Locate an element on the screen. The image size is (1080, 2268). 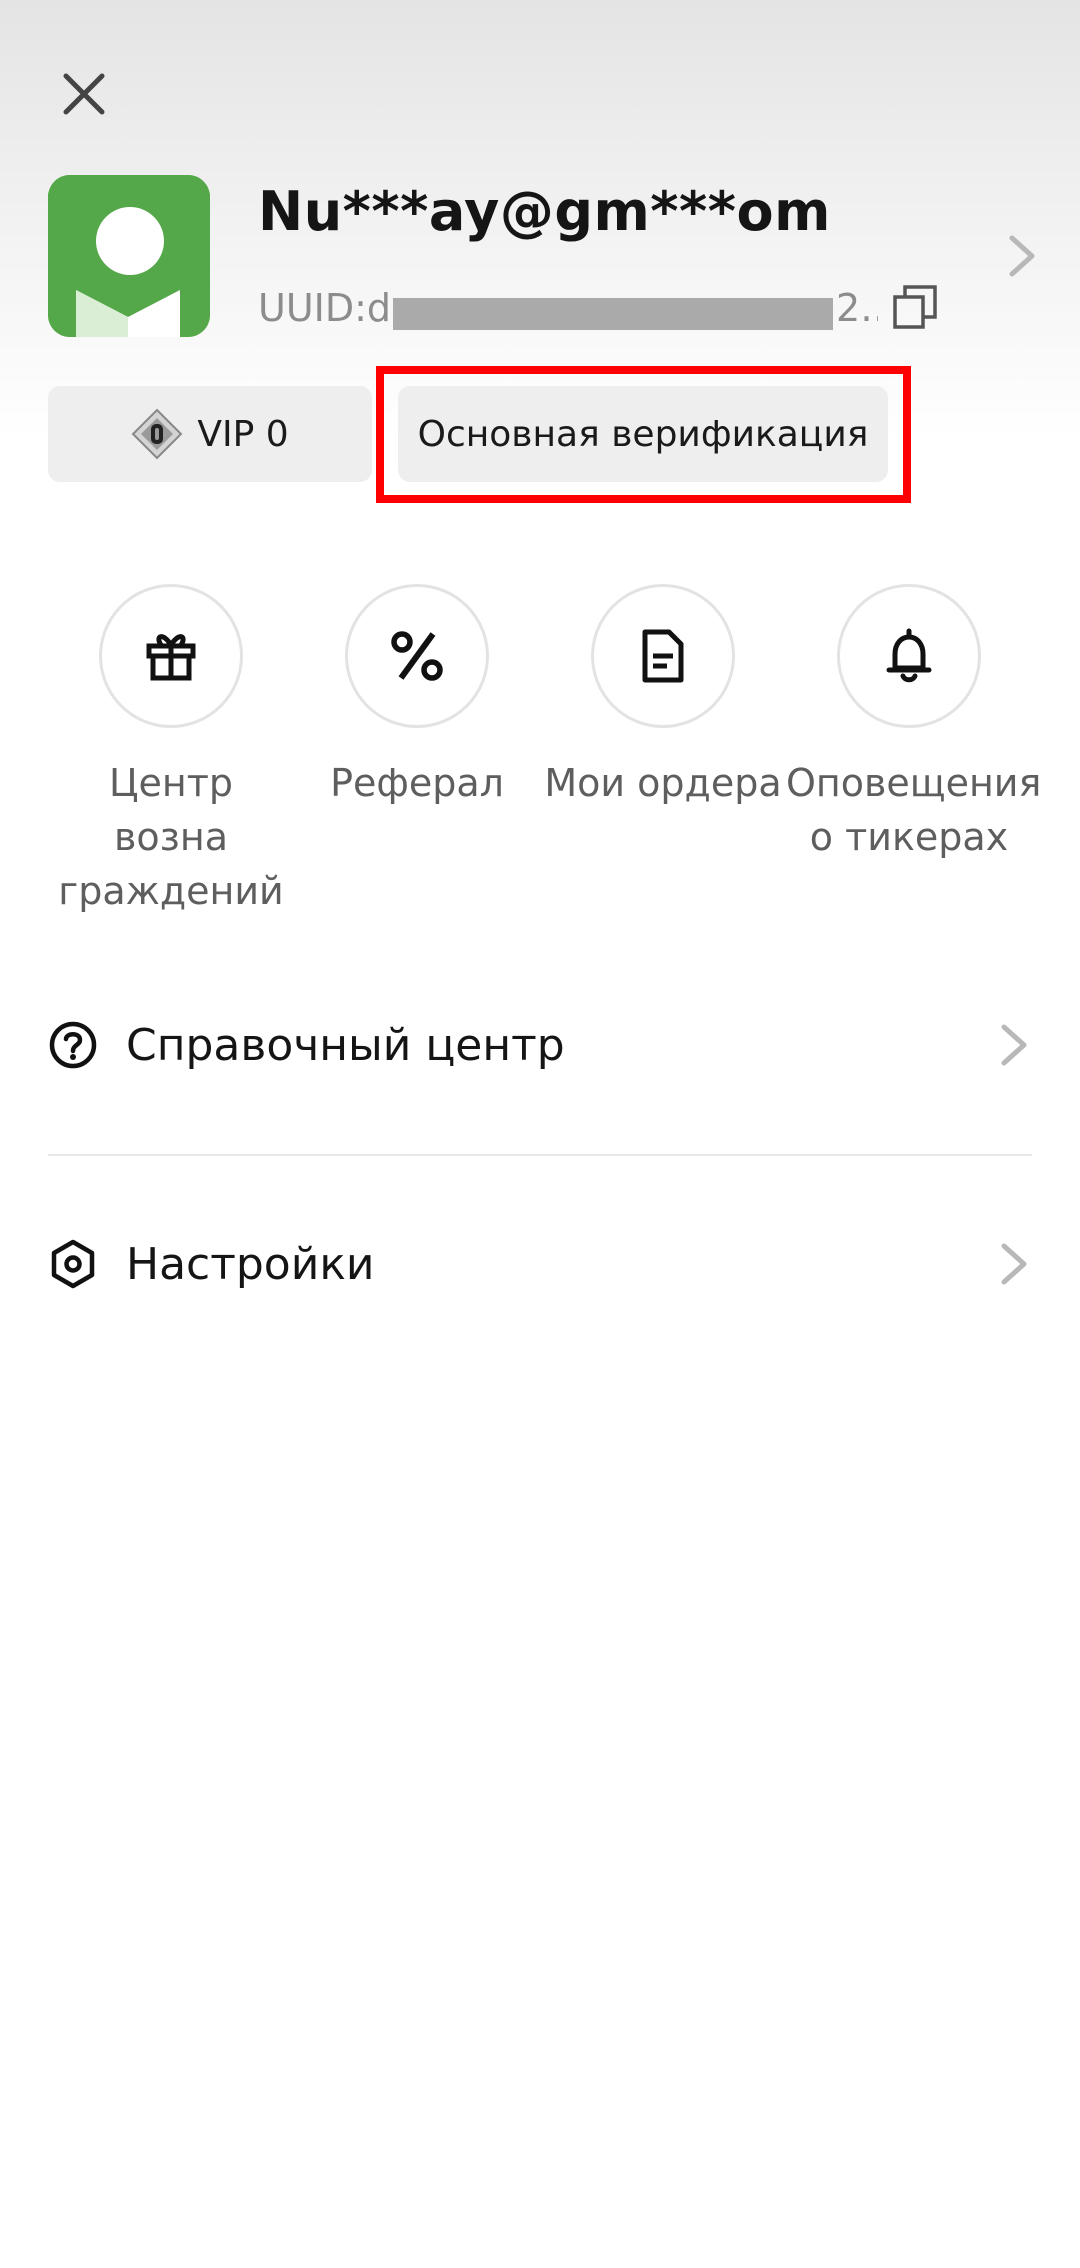
bell-icon is located at coordinates (909, 655).